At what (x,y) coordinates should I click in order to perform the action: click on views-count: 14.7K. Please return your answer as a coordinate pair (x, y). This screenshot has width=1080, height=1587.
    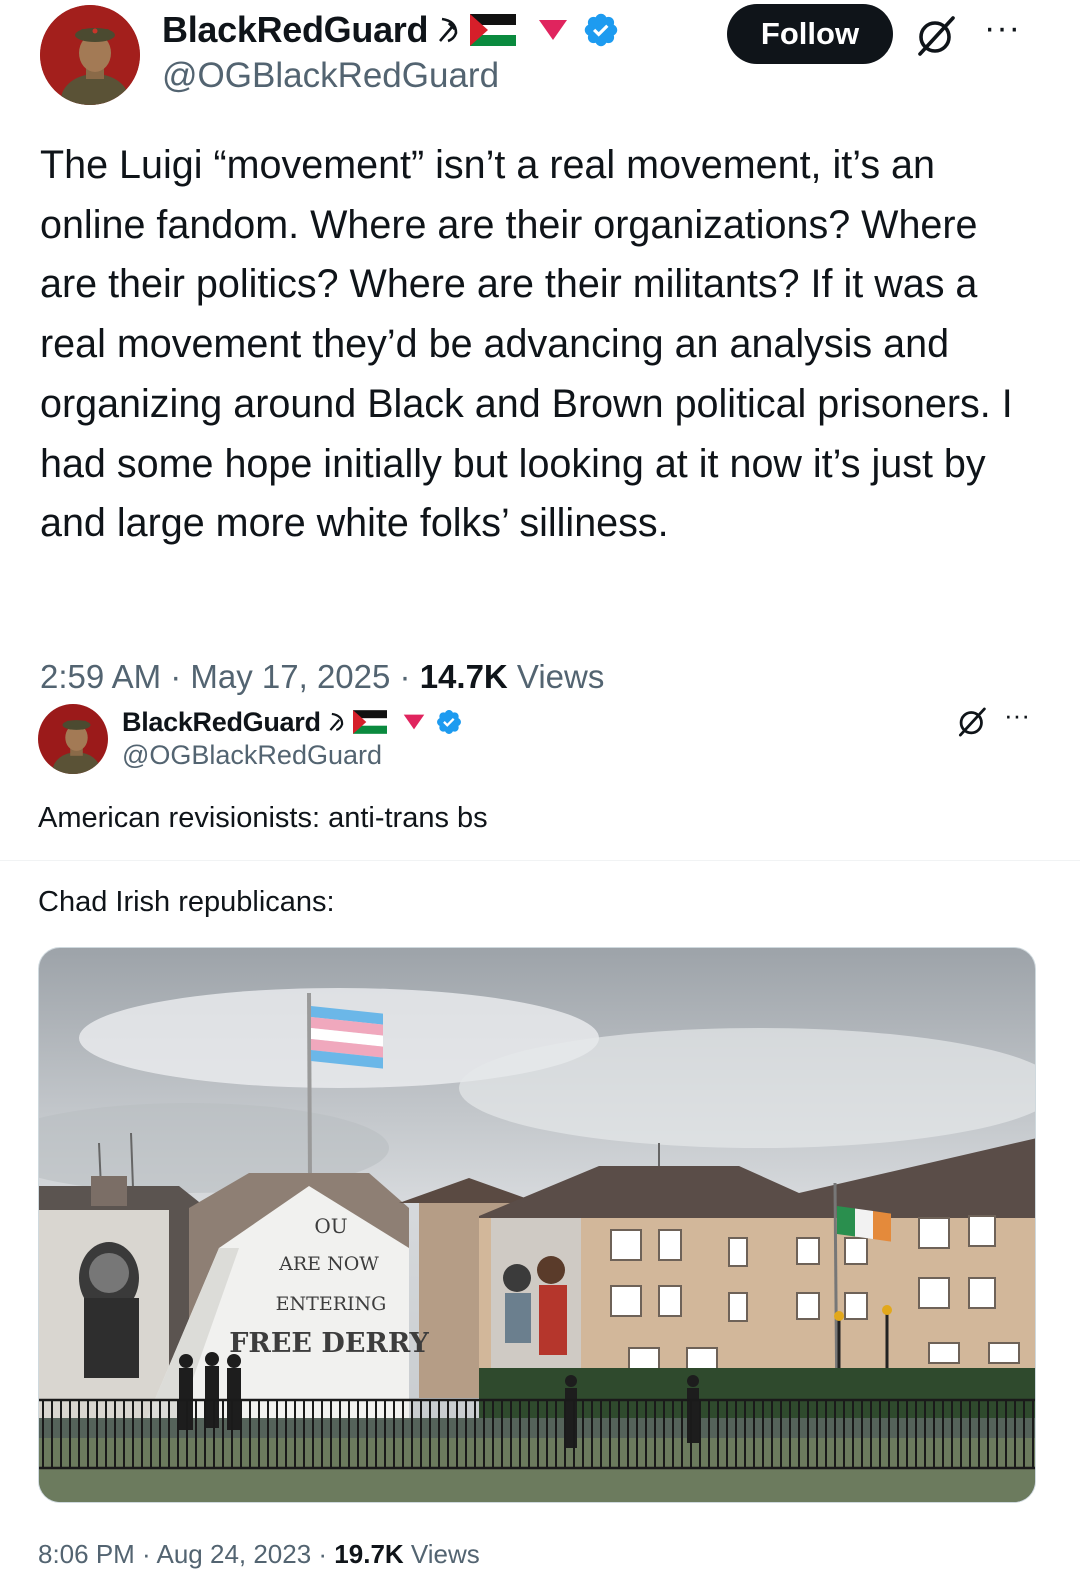
    Looking at the image, I should click on (463, 676).